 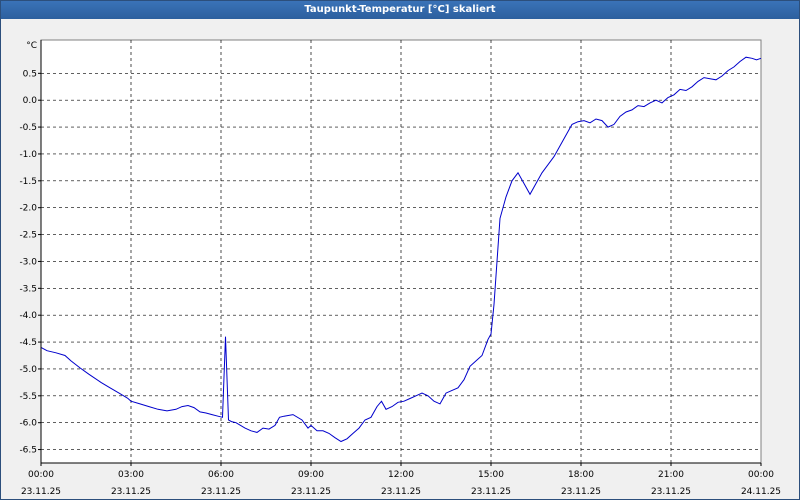 What do you see at coordinates (28, 182) in the screenshot?
I see `y-tick-label: -1.5` at bounding box center [28, 182].